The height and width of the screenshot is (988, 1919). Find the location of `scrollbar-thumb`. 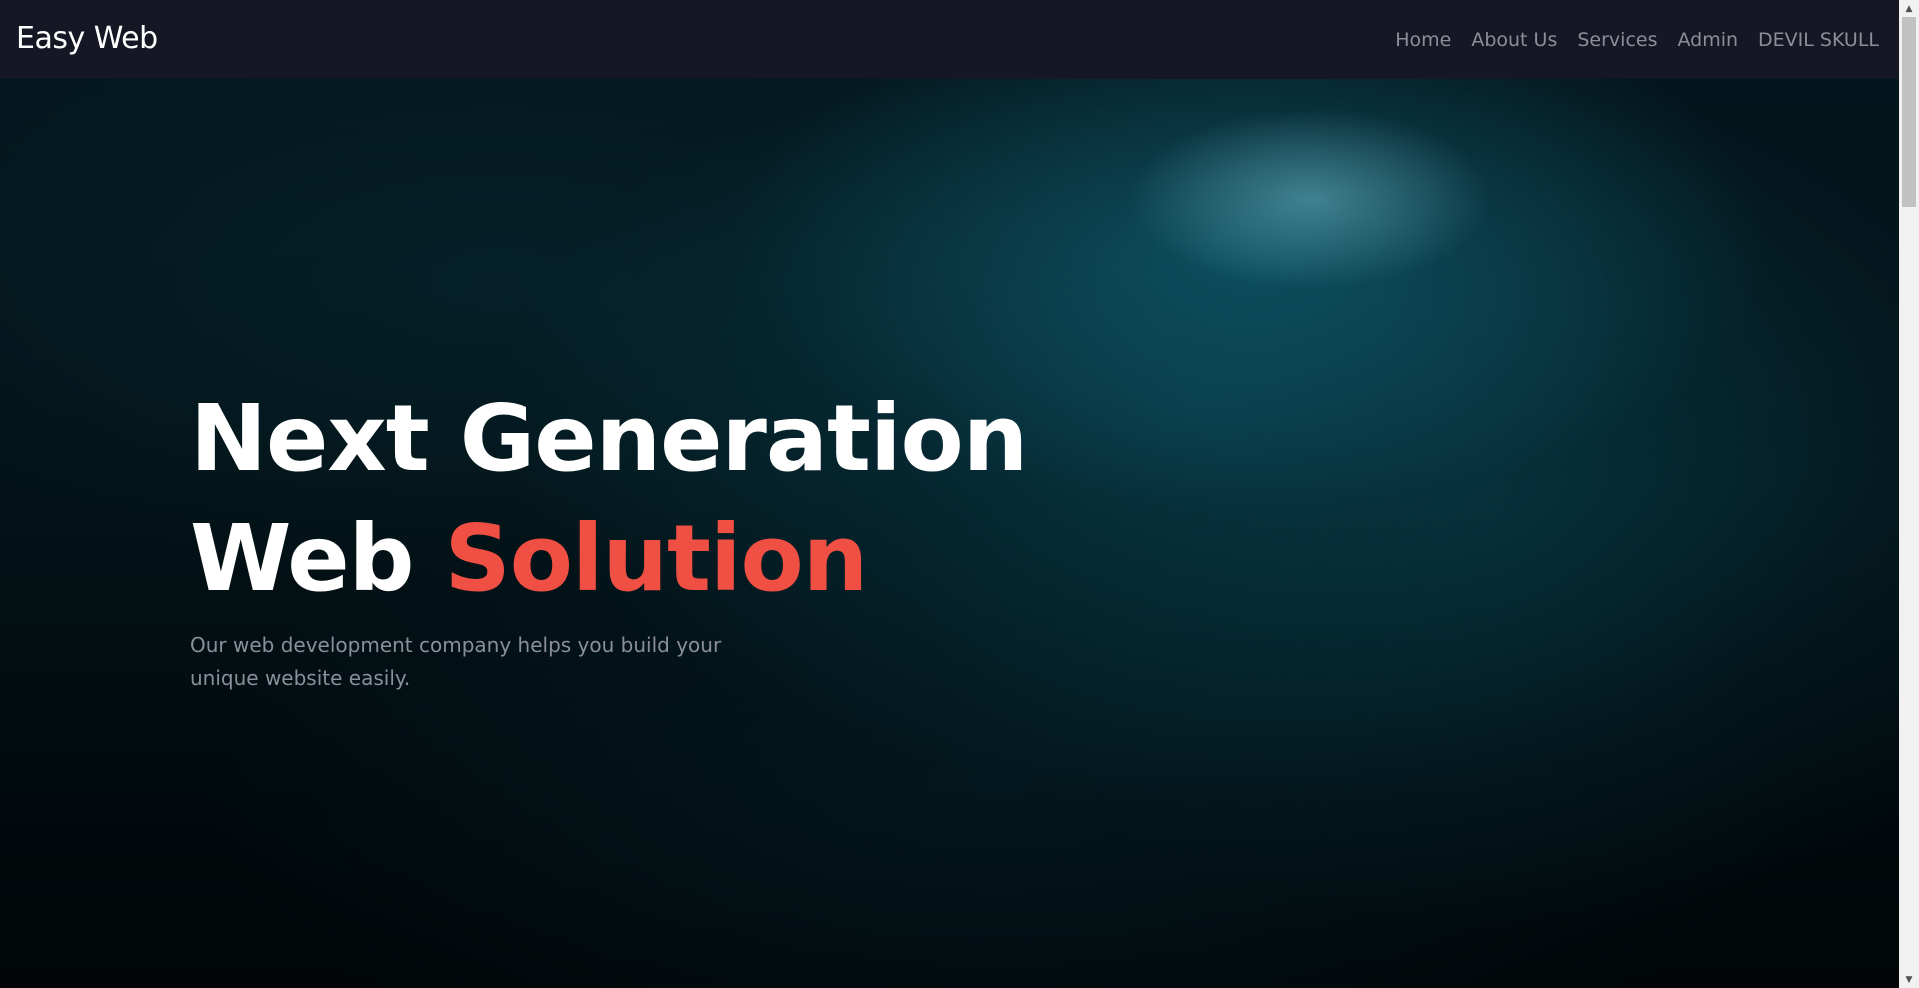

scrollbar-thumb is located at coordinates (1909, 112).